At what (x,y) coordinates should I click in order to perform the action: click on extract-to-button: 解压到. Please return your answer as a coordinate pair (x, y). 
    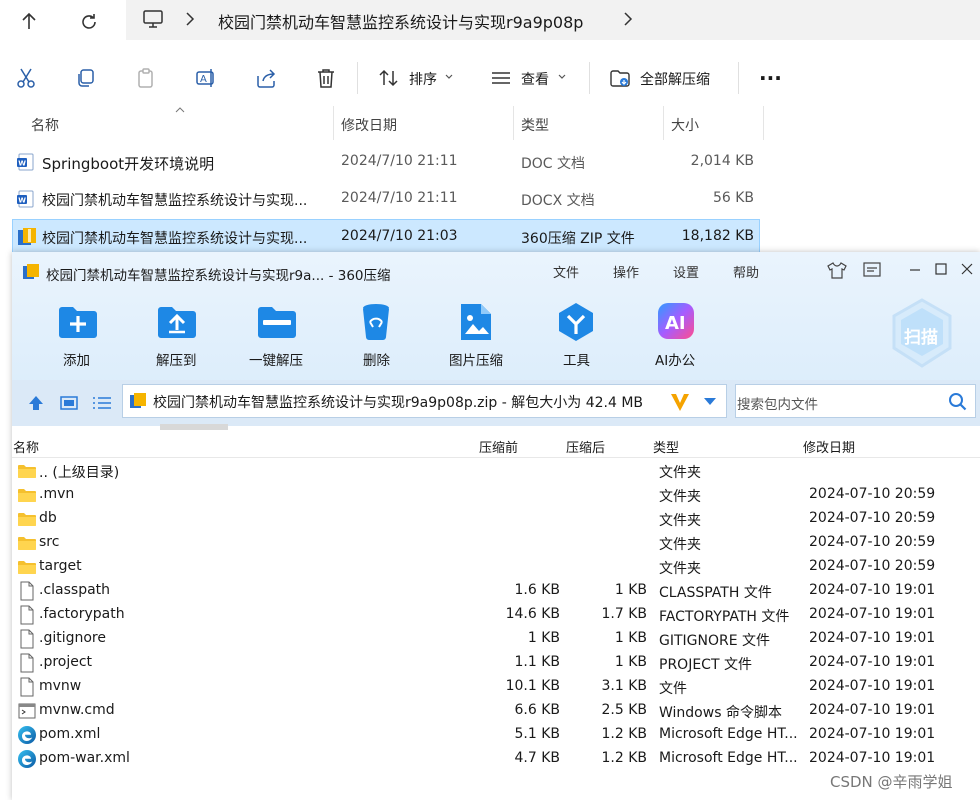
    Looking at the image, I should click on (176, 359).